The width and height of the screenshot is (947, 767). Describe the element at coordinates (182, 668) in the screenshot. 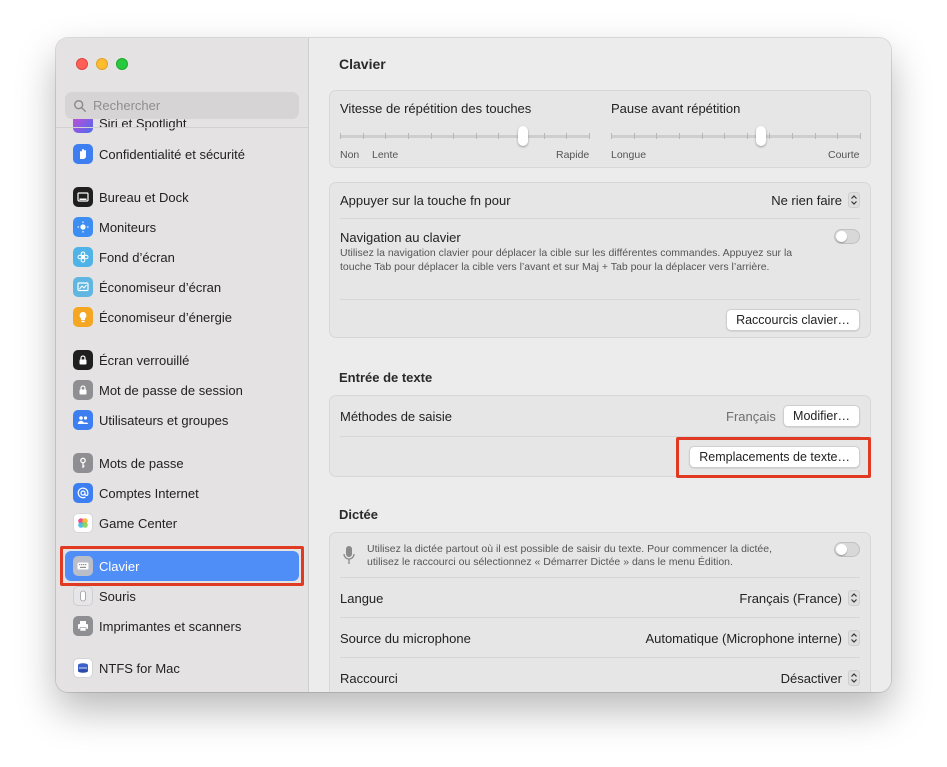

I see `sidebar-item-ntfs: NTFS for Mac` at that location.